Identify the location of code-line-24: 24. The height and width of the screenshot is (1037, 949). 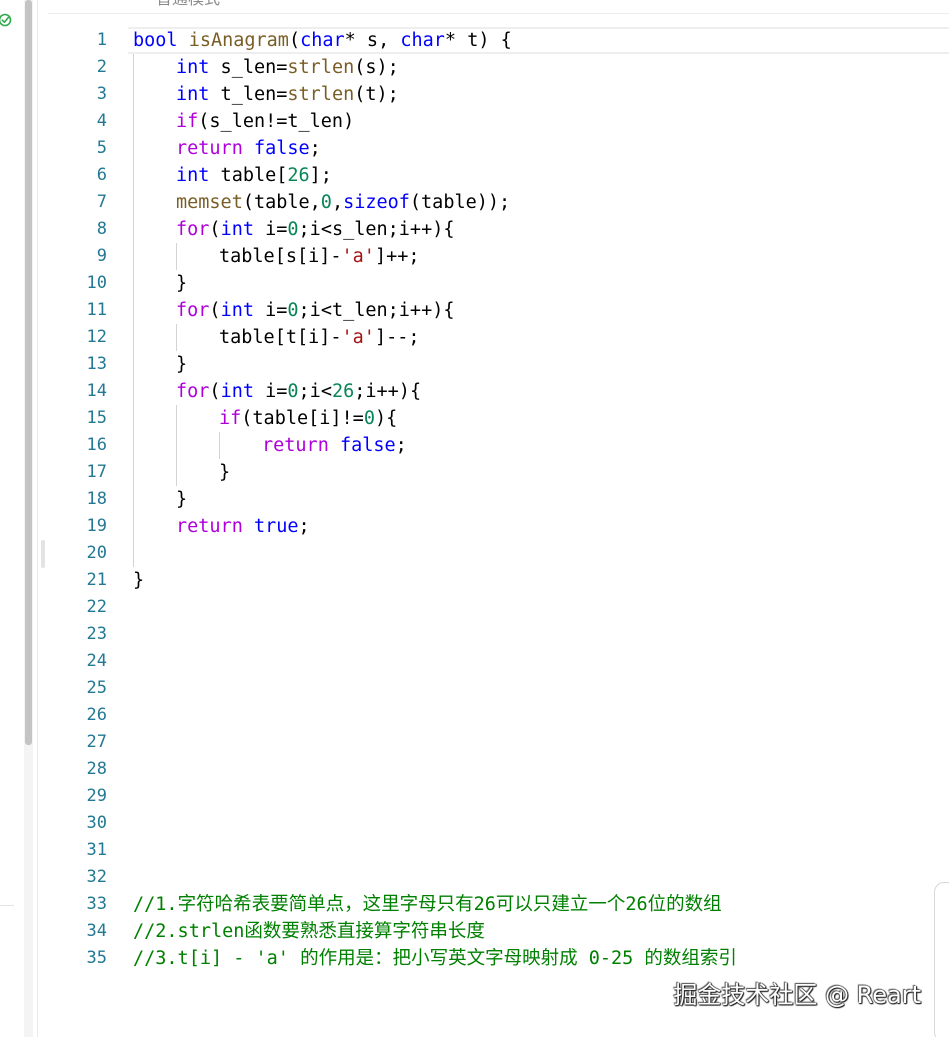
(498, 661).